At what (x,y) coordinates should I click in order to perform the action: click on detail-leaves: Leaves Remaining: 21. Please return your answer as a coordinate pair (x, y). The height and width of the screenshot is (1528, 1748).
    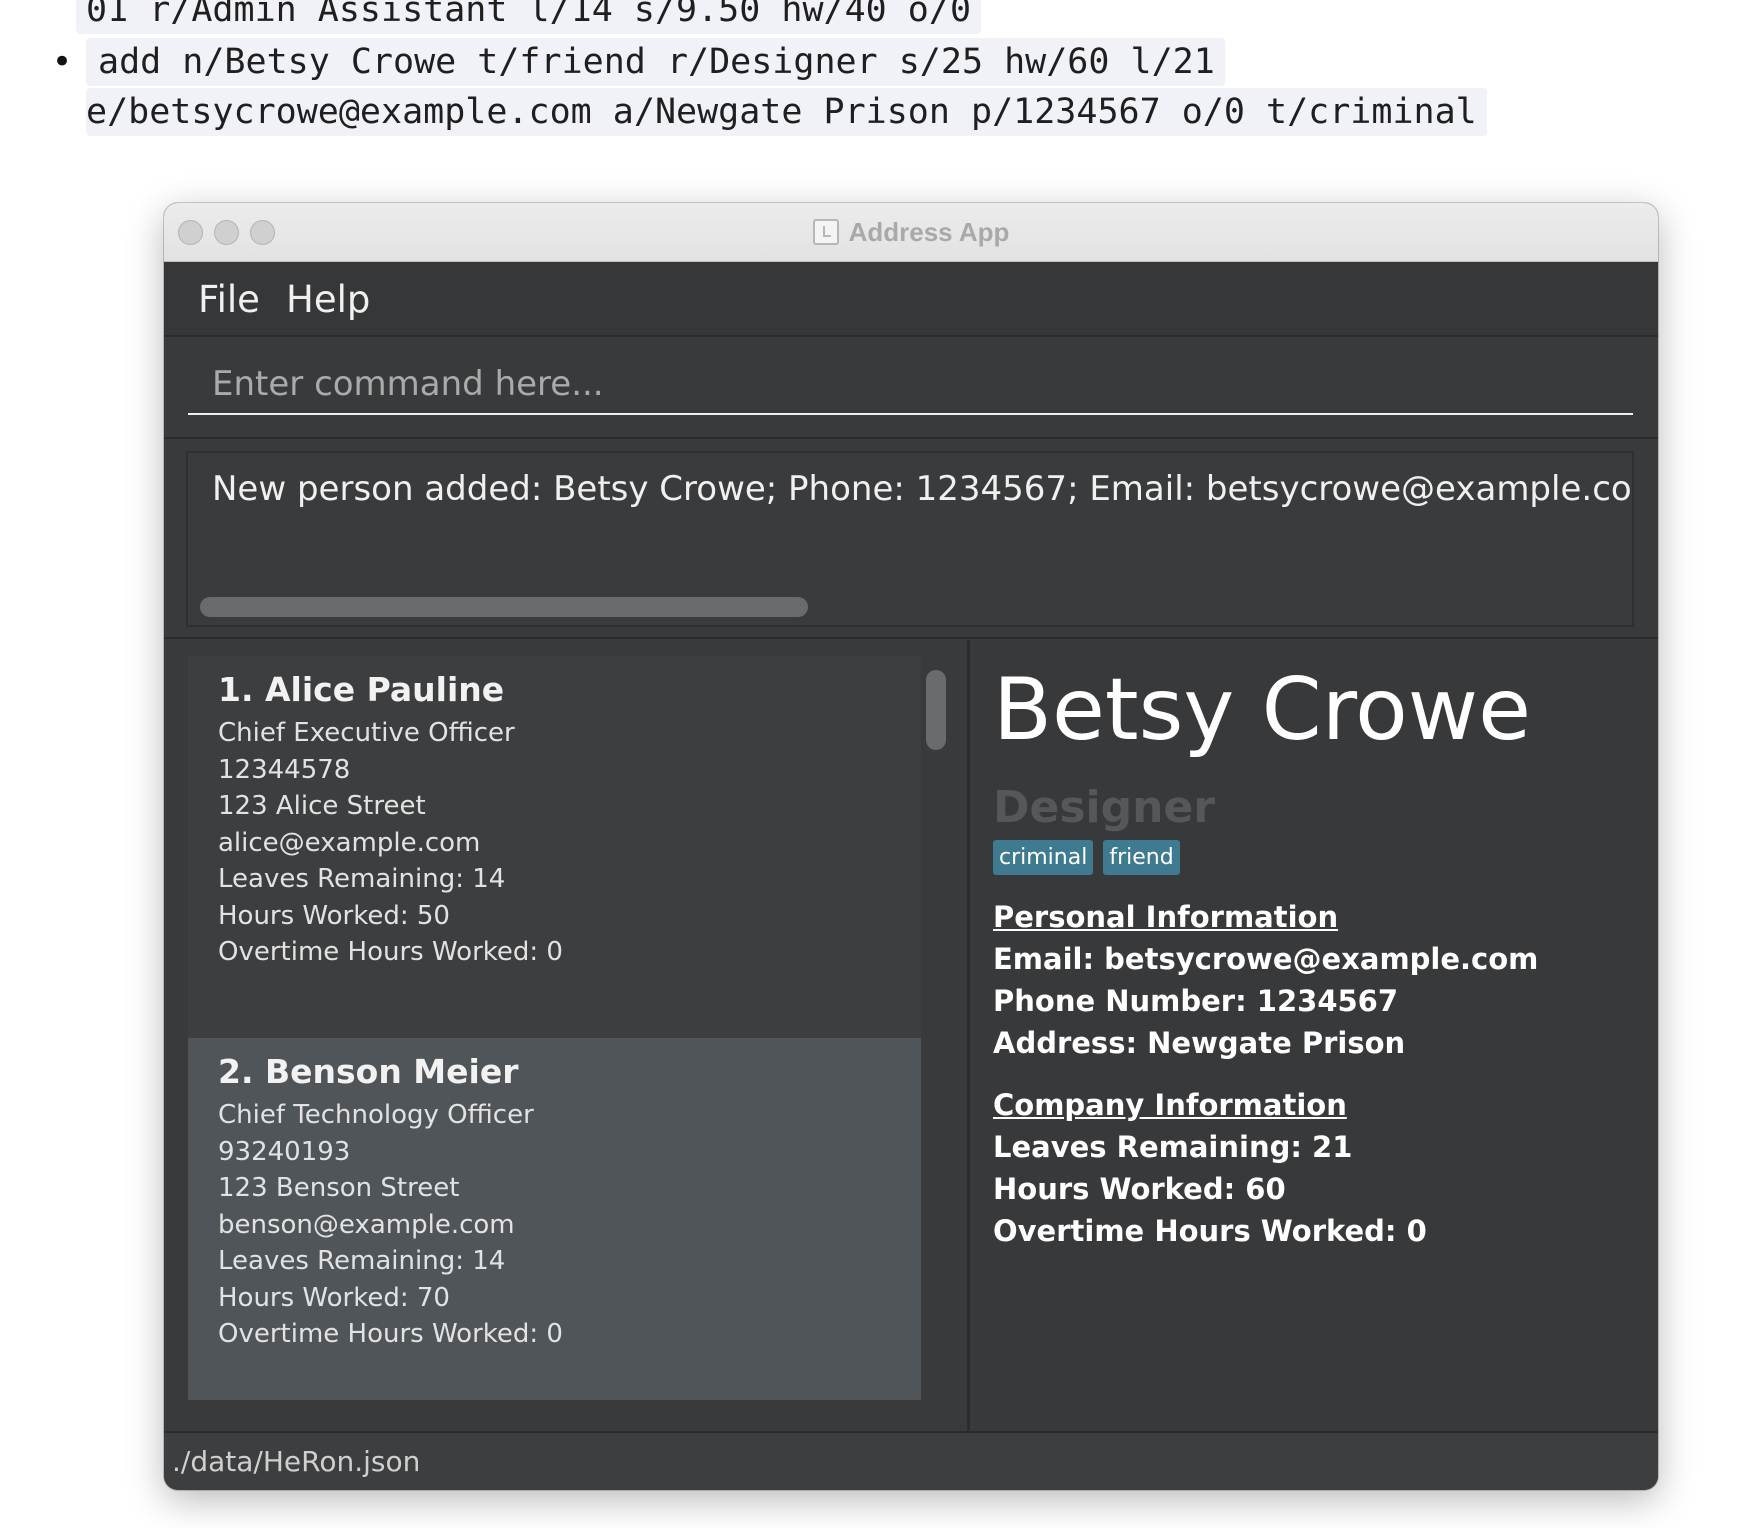
    Looking at the image, I should click on (1173, 1147).